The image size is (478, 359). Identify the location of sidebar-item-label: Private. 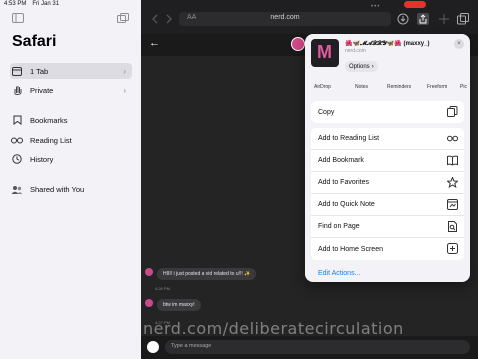
(42, 90).